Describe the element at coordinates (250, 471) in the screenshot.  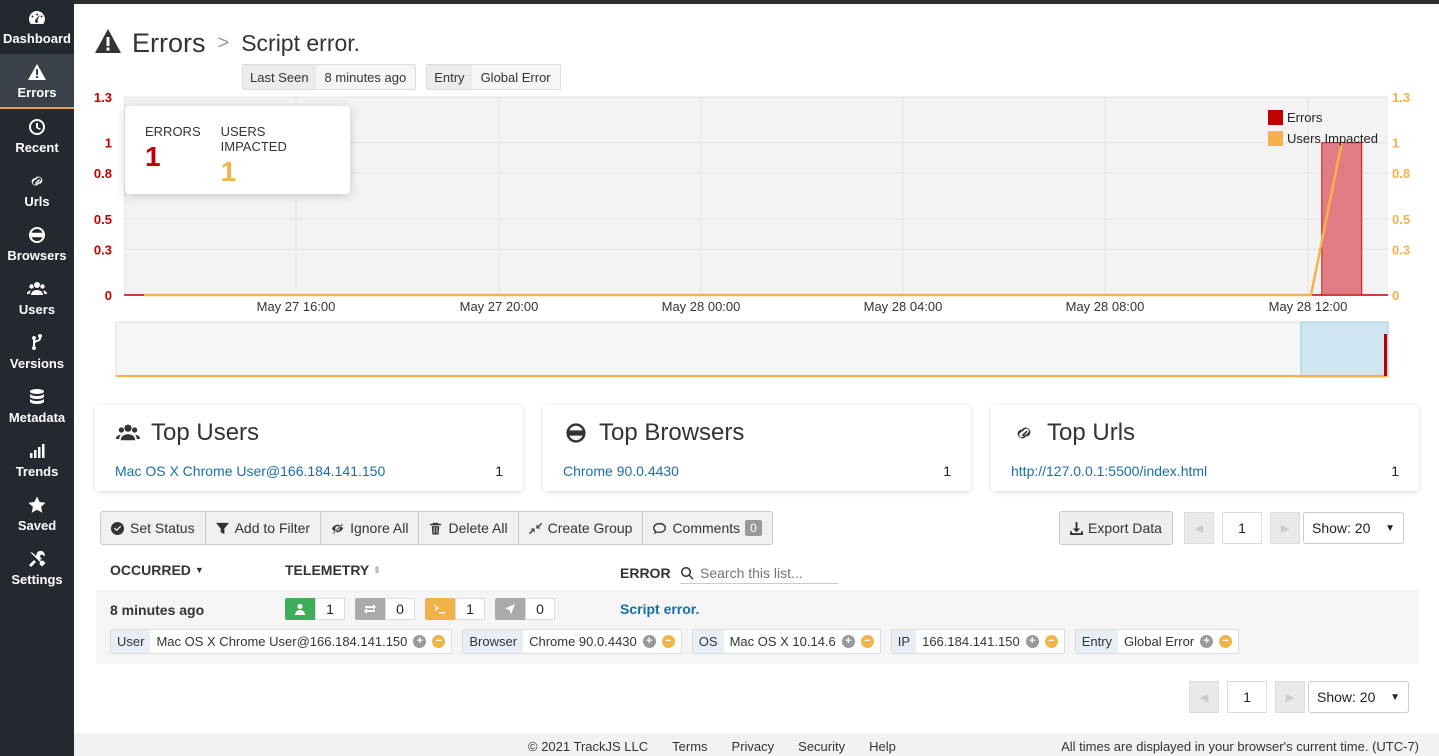
I see `top-user-link: Mac OS X Chrome User@166.184.141.150` at that location.